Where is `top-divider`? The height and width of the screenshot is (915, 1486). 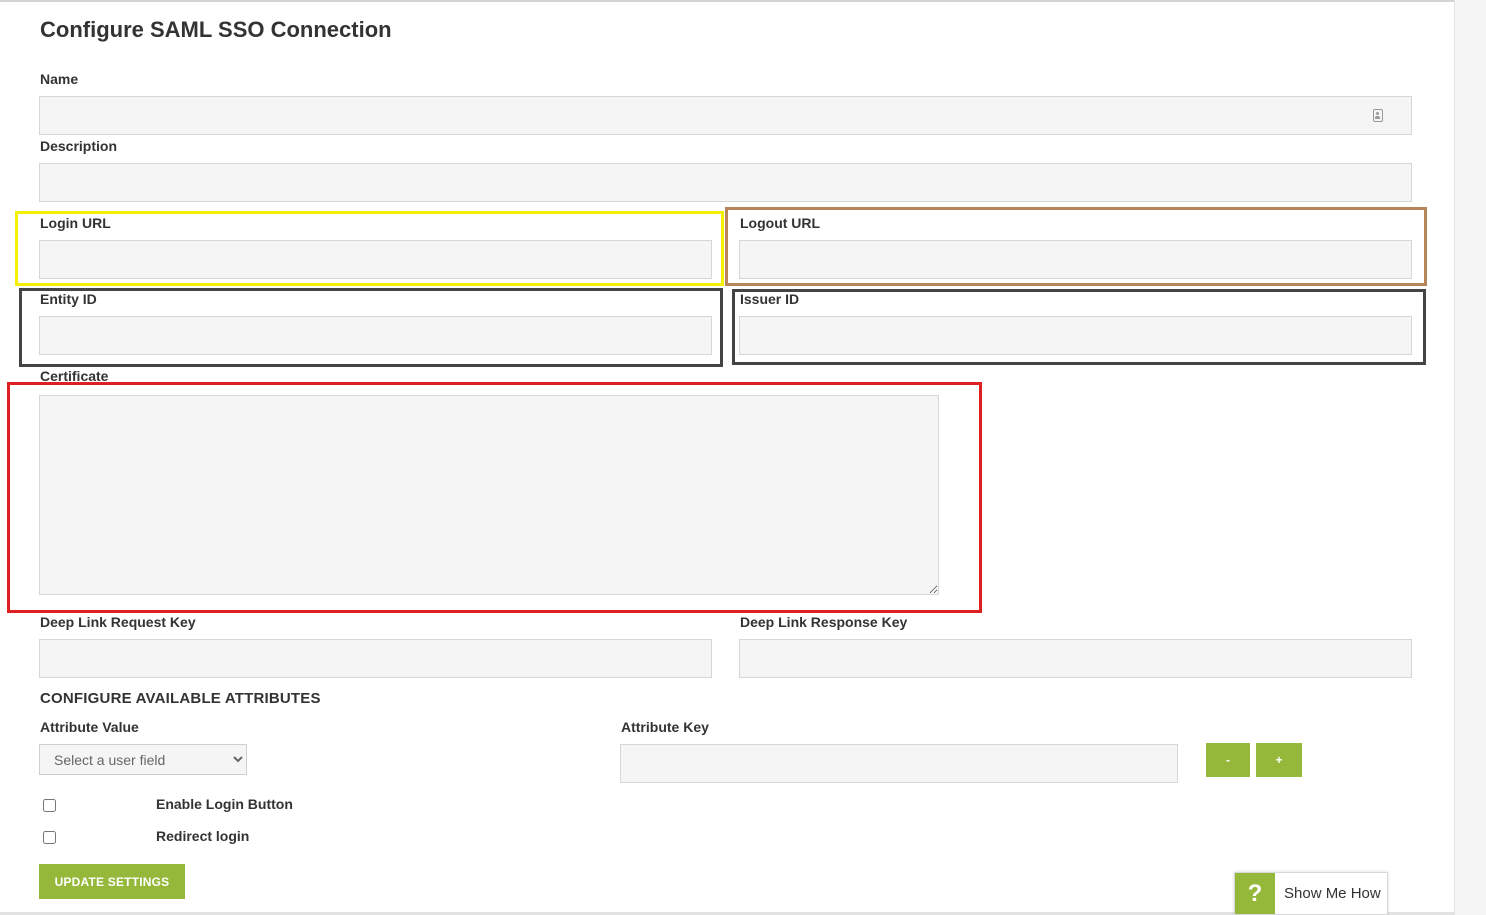
top-divider is located at coordinates (727, 1).